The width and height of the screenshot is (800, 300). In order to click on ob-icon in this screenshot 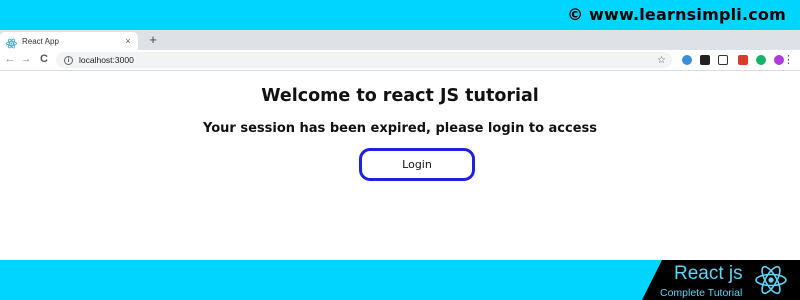, I will do `click(705, 60)`.